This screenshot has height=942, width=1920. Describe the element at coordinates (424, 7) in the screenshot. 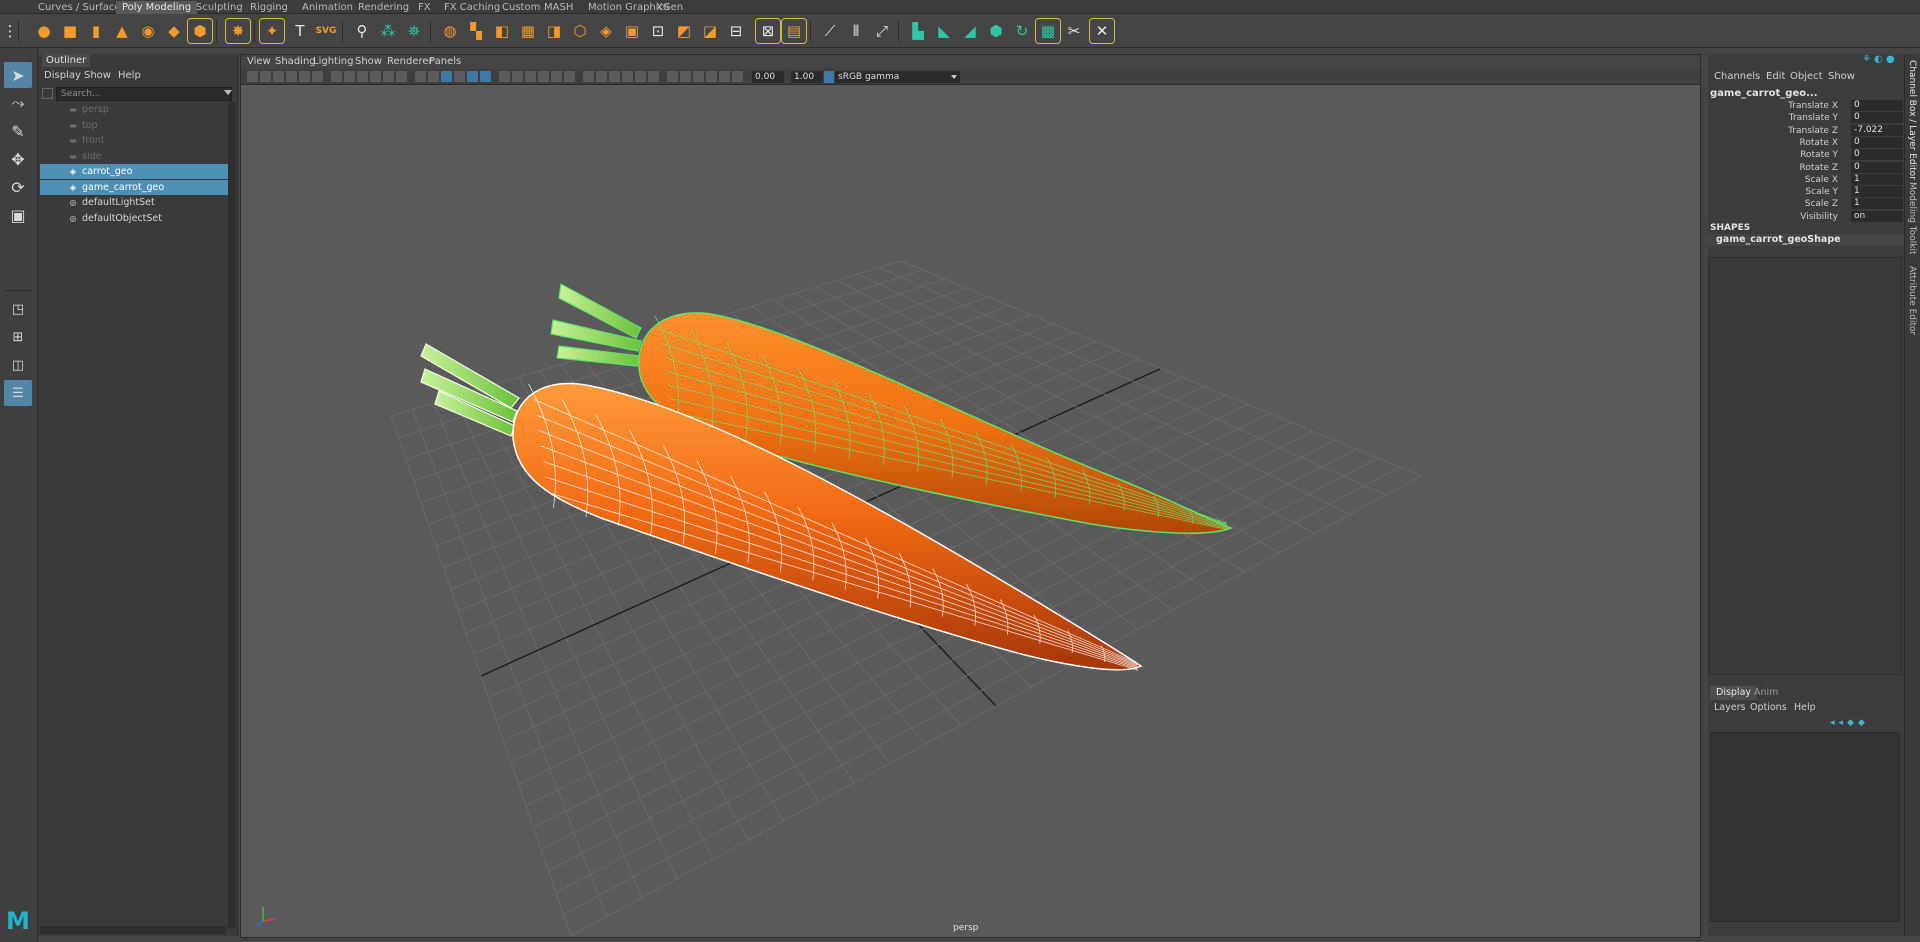

I see `shelf-tab-fx: FX` at that location.